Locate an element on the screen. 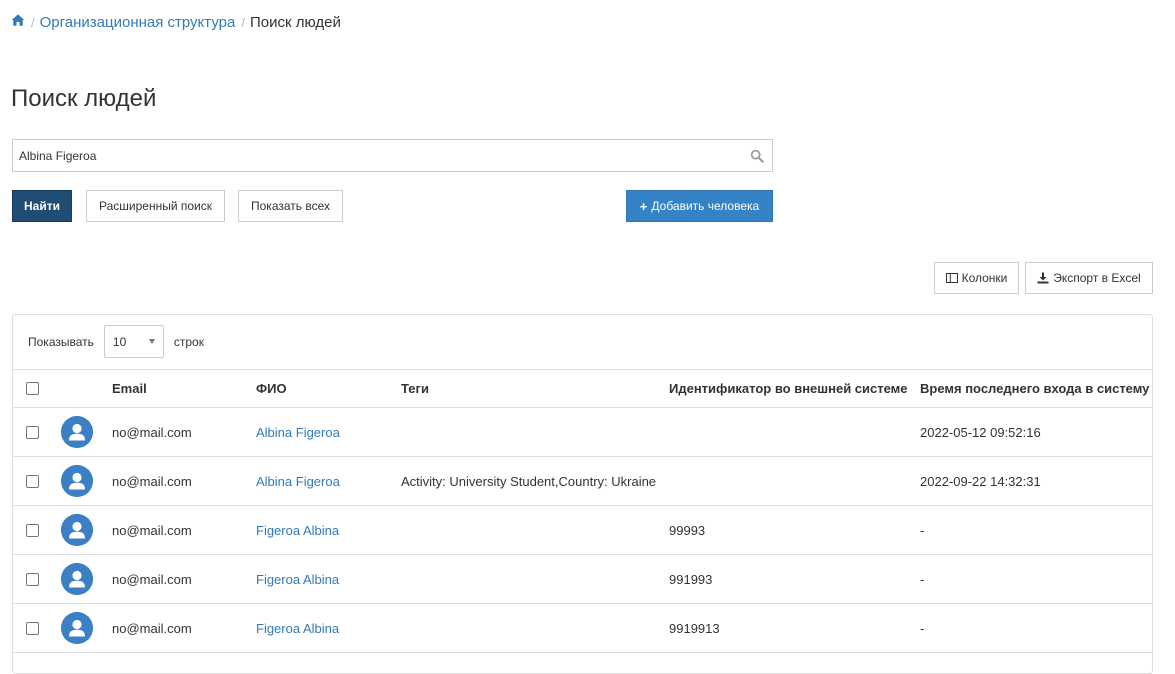 Image resolution: width=1175 pixels, height=674 pixels. caret-down-icon is located at coordinates (151, 341).